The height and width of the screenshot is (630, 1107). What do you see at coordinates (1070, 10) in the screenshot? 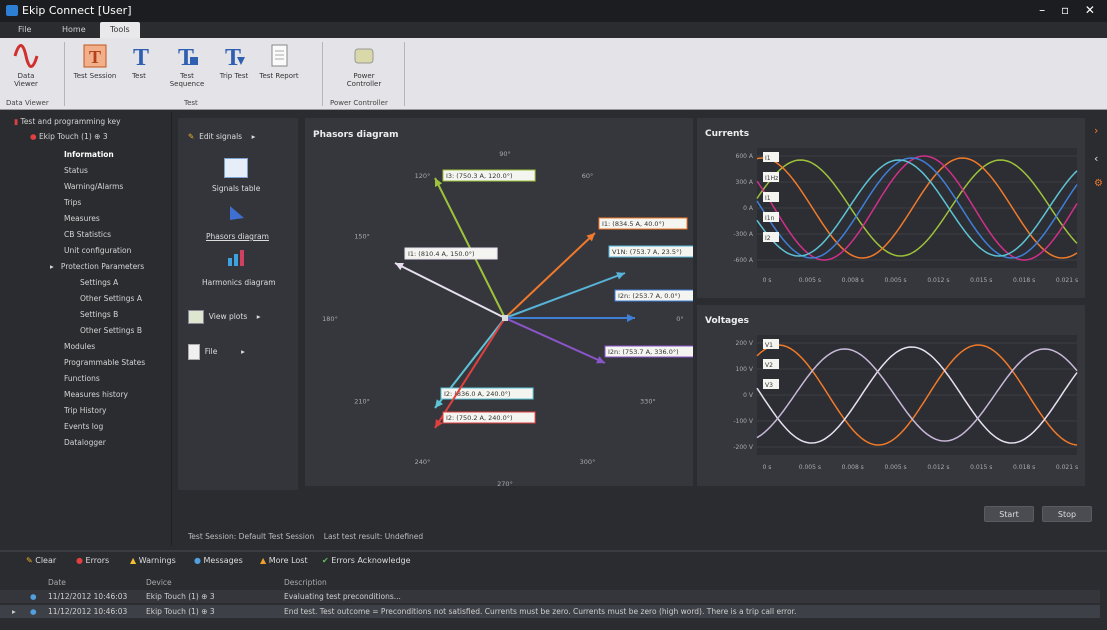
I see `window-controls: – ▫ ✕` at bounding box center [1070, 10].